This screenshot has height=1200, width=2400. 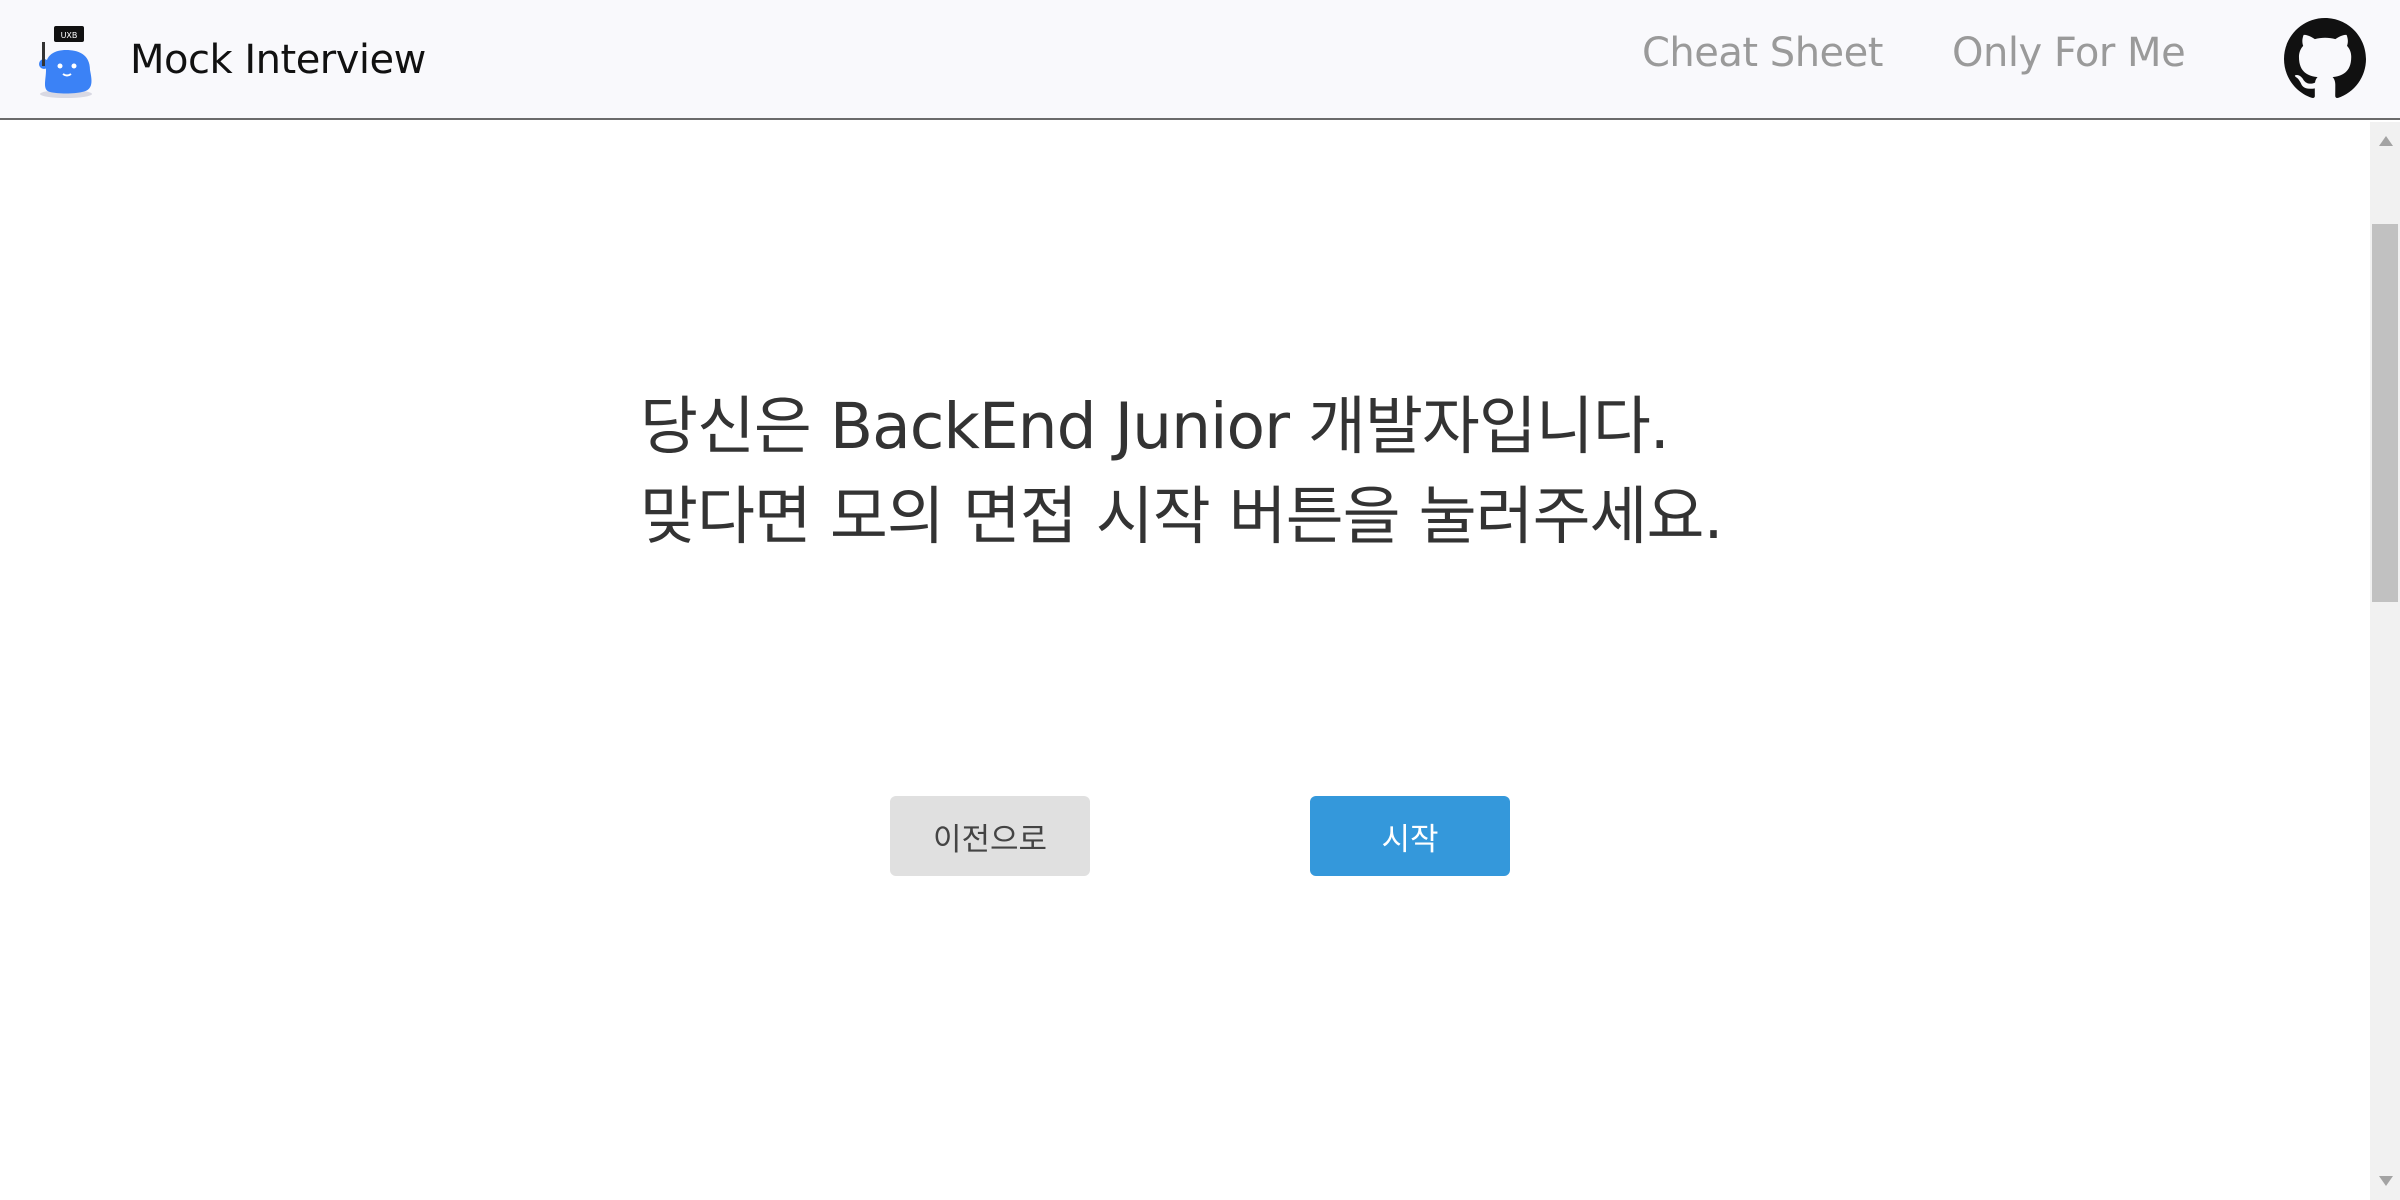 What do you see at coordinates (1410, 836) in the screenshot?
I see `start-button: 시작` at bounding box center [1410, 836].